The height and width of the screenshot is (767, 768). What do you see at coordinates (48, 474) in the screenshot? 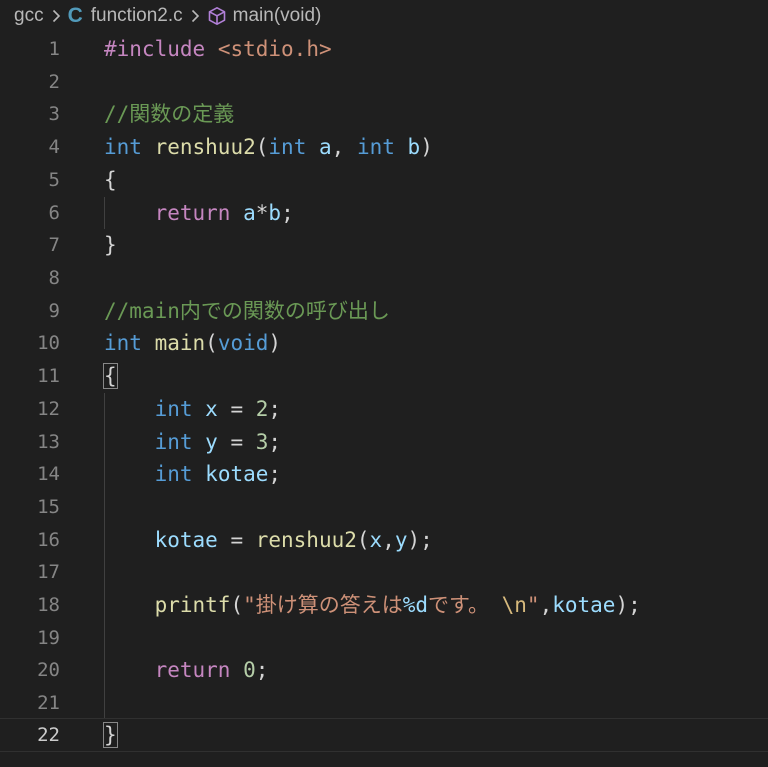
I see `line-number: 14` at bounding box center [48, 474].